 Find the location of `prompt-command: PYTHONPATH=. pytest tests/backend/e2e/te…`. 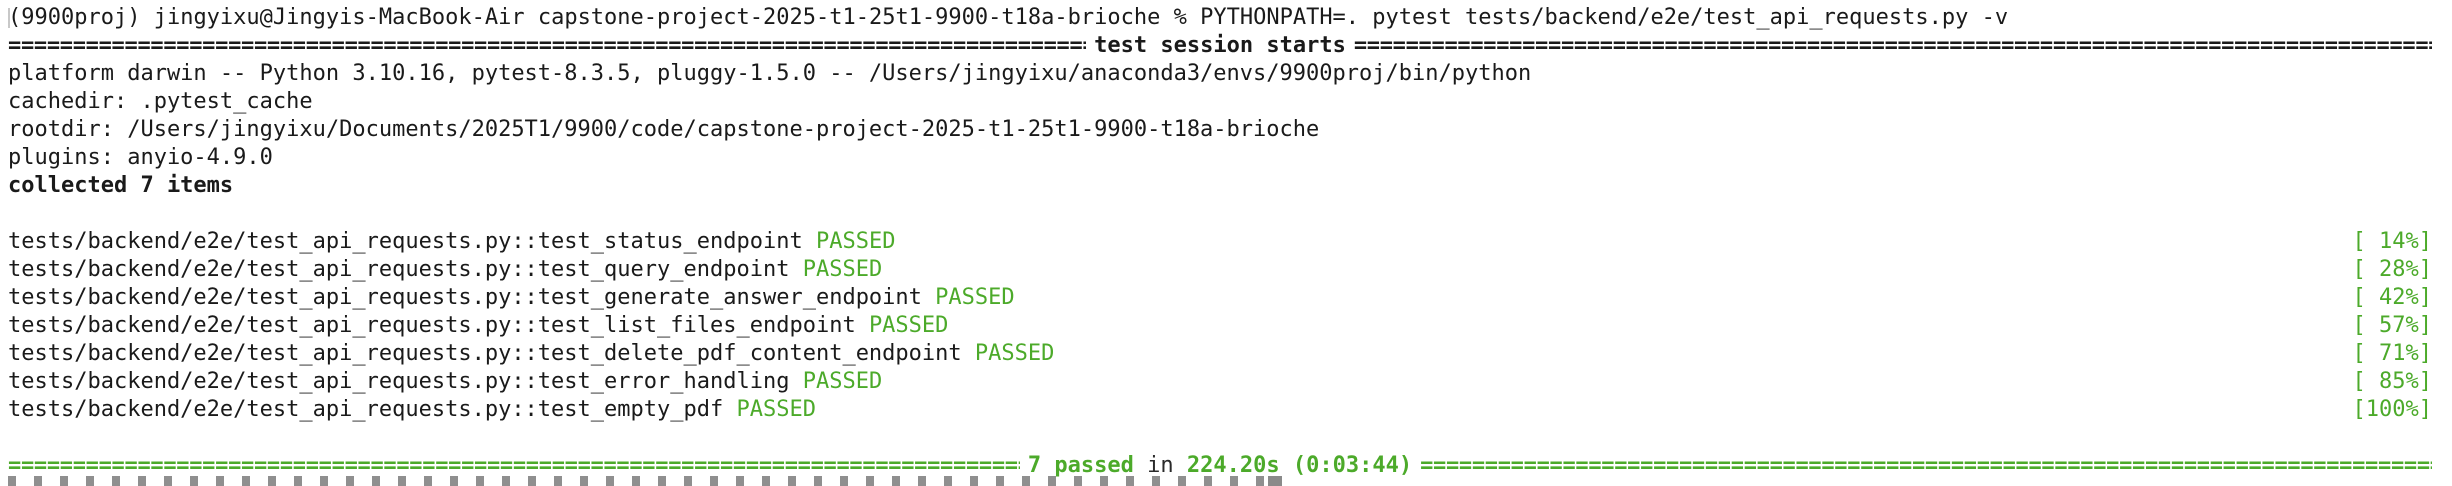

prompt-command: PYTHONPATH=. pytest tests/backend/e2e/te… is located at coordinates (1604, 17).